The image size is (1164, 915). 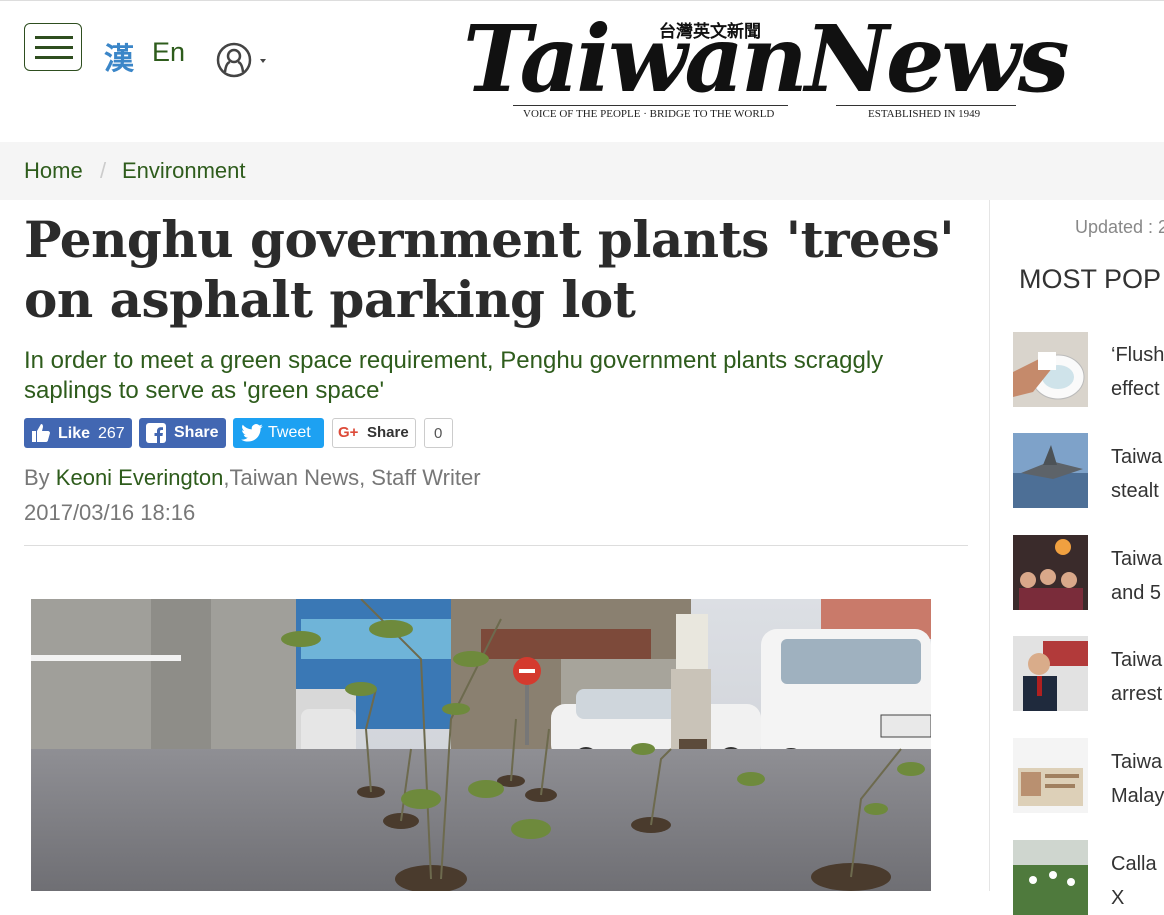 I want to click on tweet-button: Tweet, so click(x=278, y=433).